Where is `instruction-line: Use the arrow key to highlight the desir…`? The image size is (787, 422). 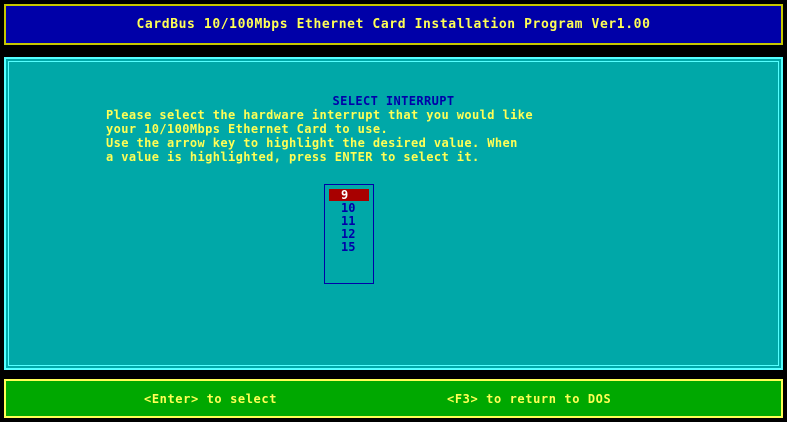 instruction-line: Use the arrow key to highlight the desir… is located at coordinates (312, 143).